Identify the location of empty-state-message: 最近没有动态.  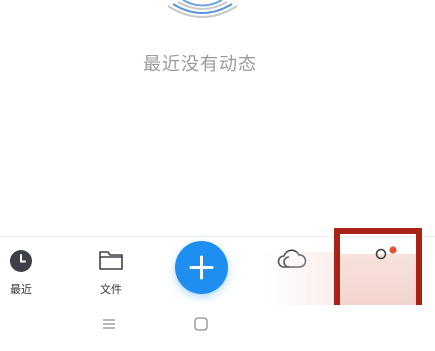
(200, 64).